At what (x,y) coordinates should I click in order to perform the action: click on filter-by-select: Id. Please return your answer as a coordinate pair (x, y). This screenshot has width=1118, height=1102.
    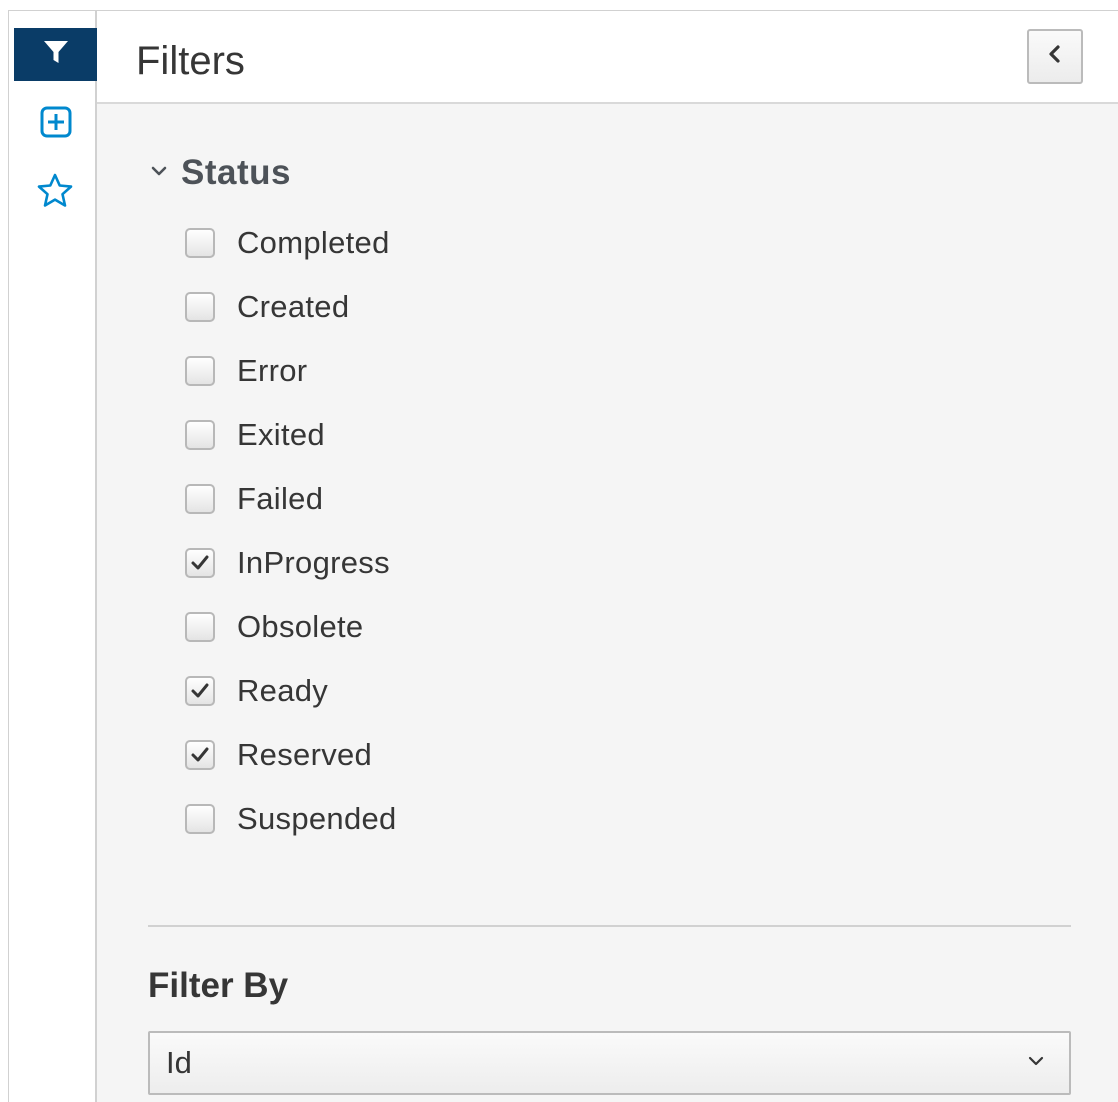
    Looking at the image, I should click on (609, 1063).